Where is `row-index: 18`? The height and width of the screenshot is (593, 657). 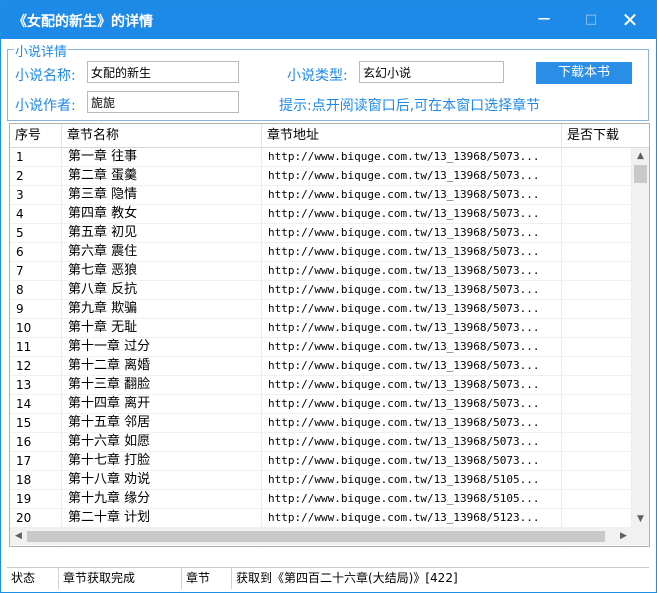 row-index: 18 is located at coordinates (36, 480).